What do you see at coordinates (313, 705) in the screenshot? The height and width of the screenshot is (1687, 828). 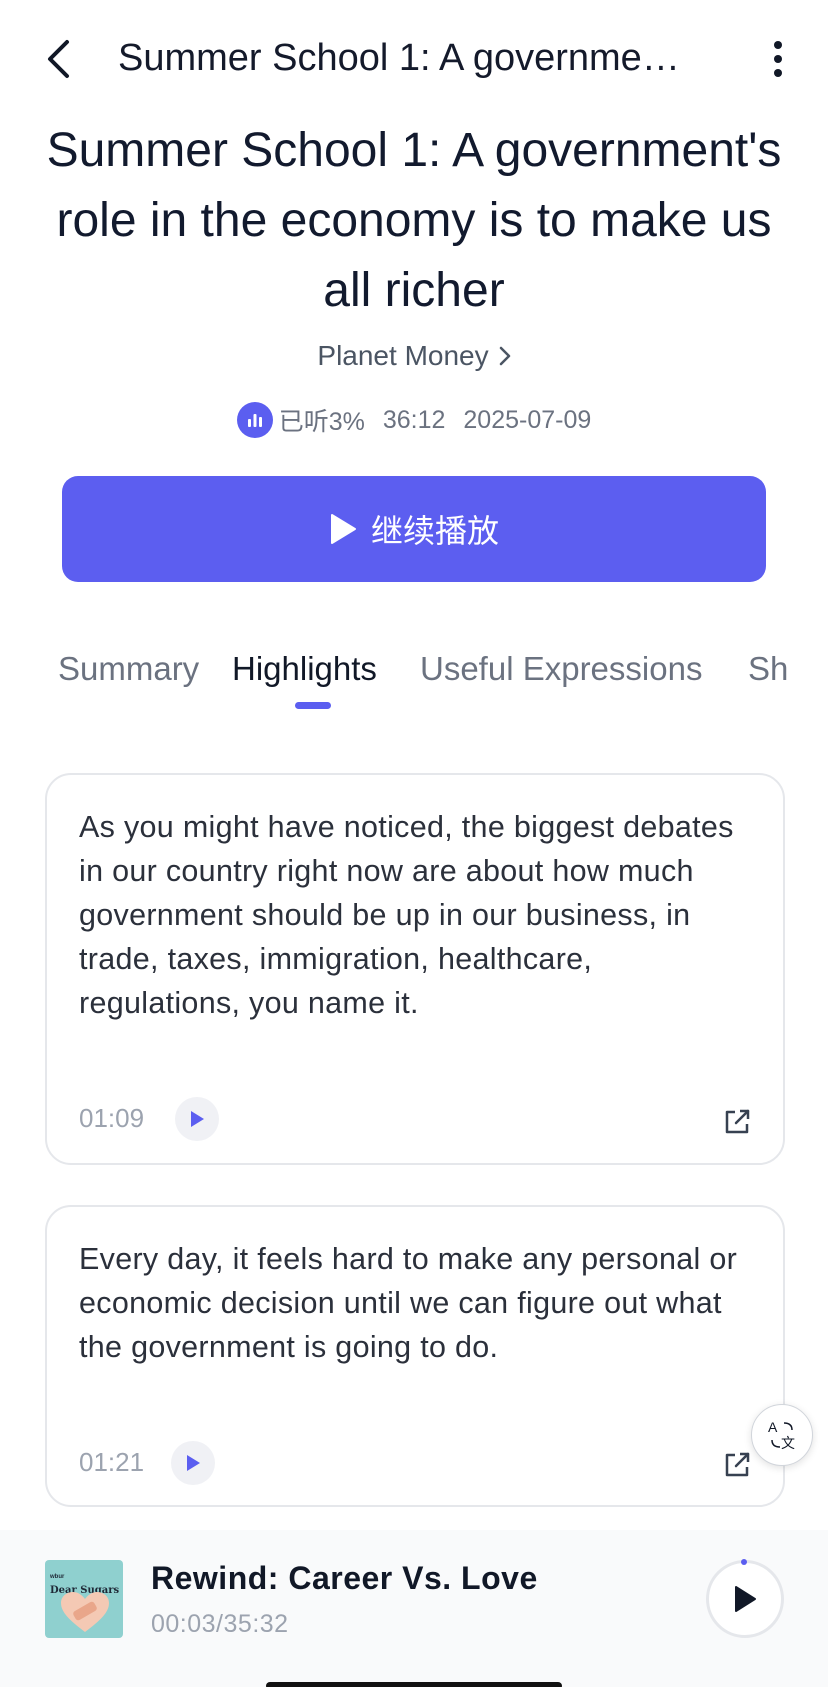 I see `tab-active-indicator` at bounding box center [313, 705].